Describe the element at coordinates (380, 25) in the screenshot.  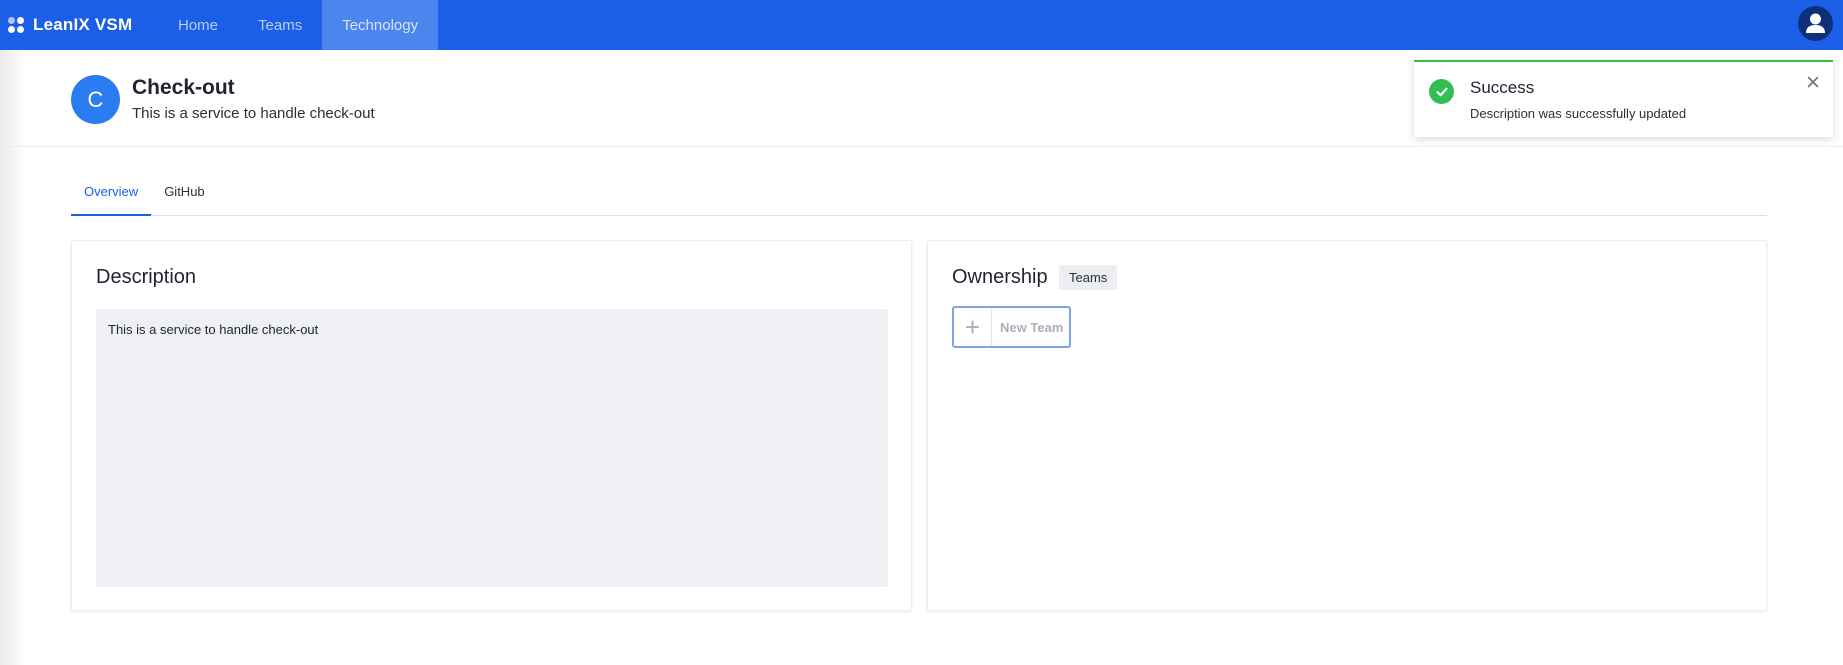
I see `nav-item-technology: Technology` at that location.